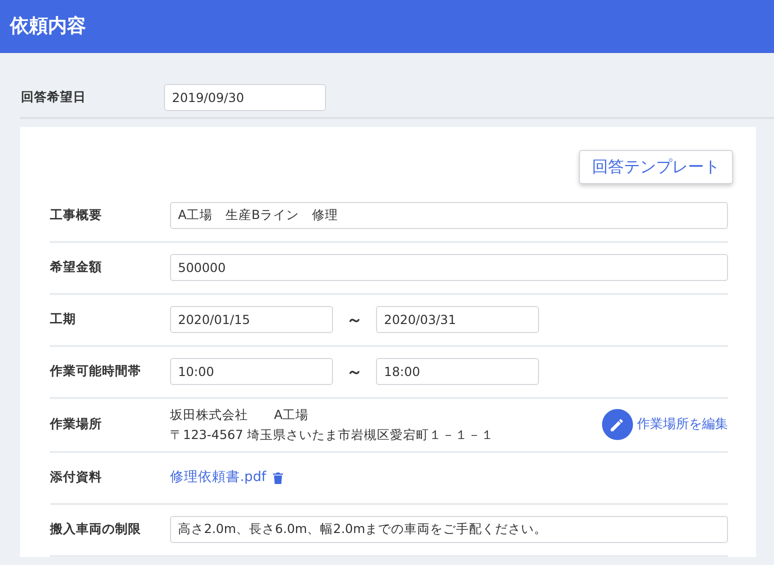 The height and width of the screenshot is (565, 774). Describe the element at coordinates (240, 415) in the screenshot. I see `address-line: 坂田株式会社 A工場` at that location.